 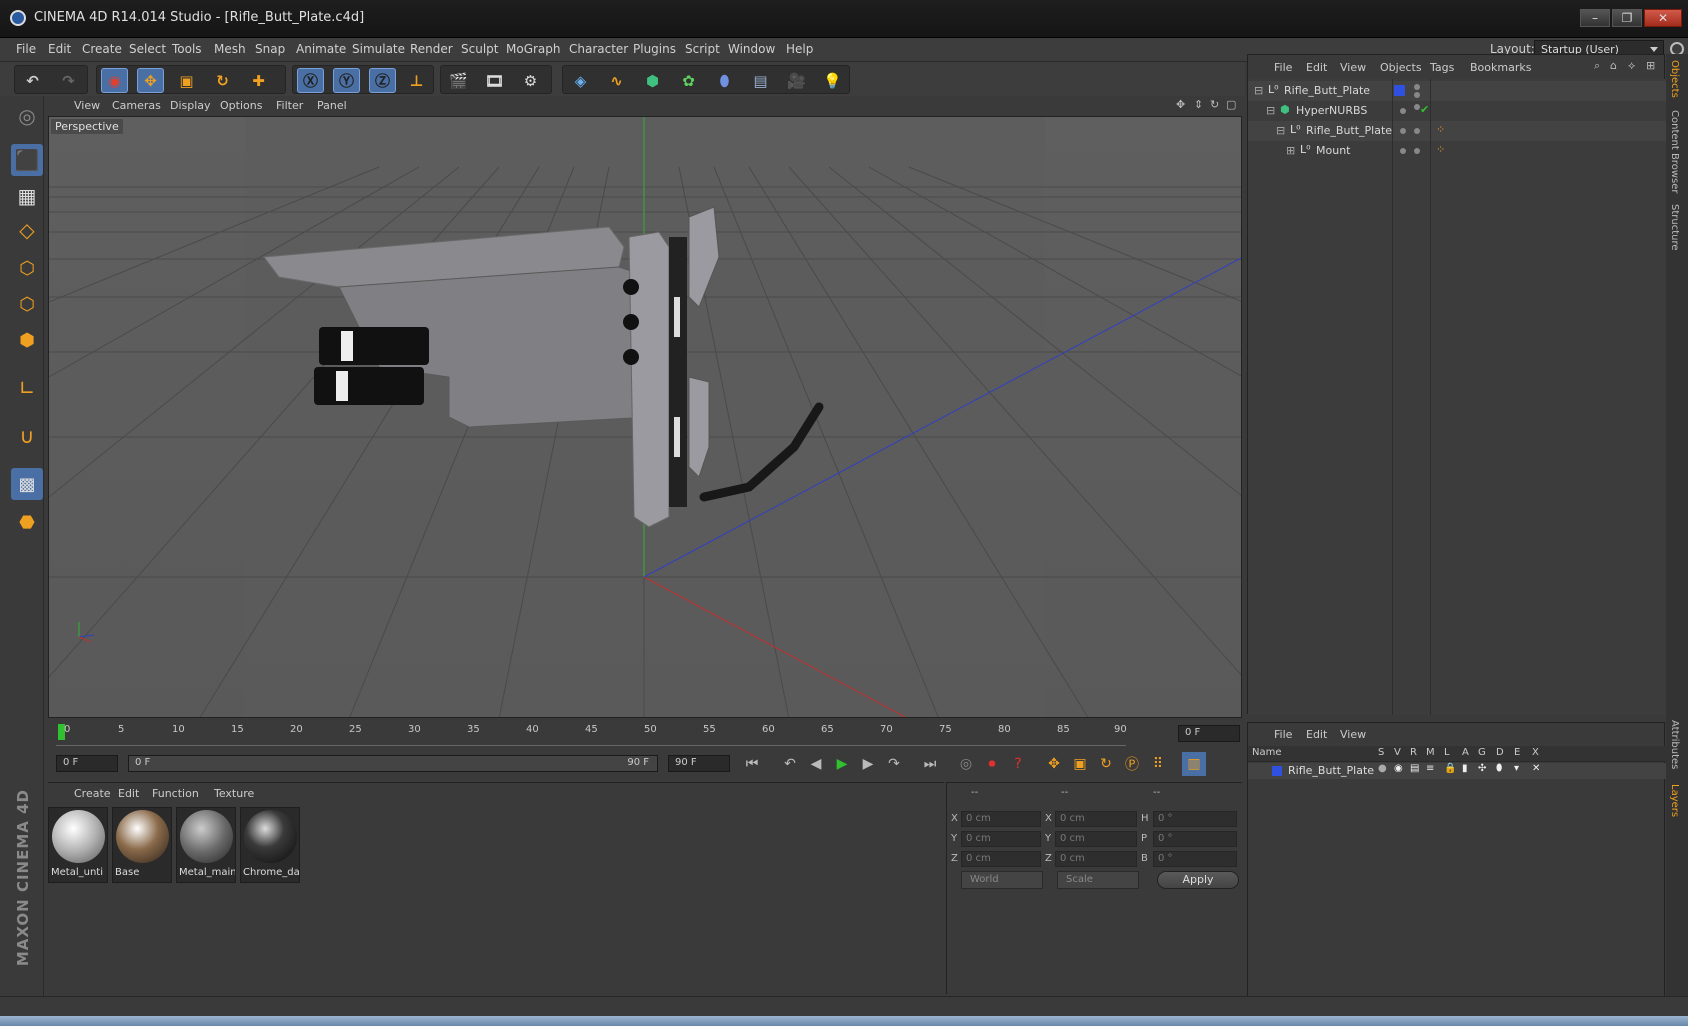 What do you see at coordinates (1442, 67) in the screenshot?
I see `objects-menu-tags: Tags` at bounding box center [1442, 67].